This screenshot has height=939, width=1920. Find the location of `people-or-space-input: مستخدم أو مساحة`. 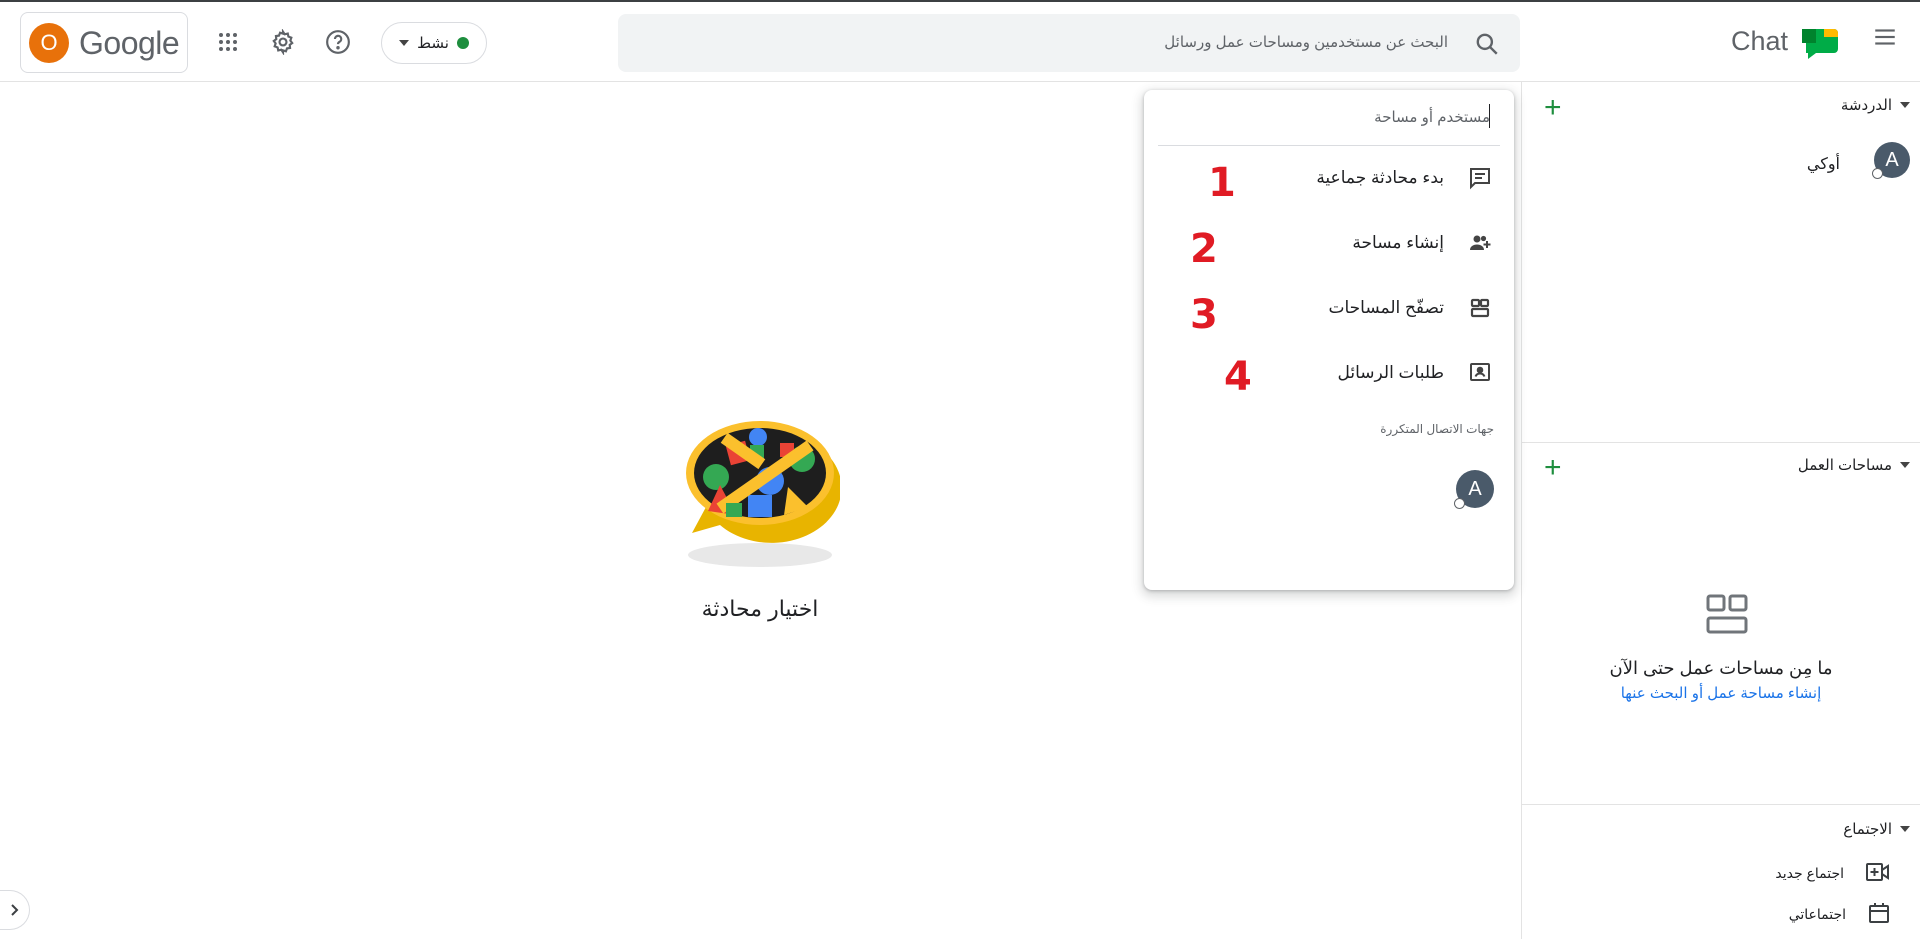

people-or-space-input: مستخدم أو مساحة is located at coordinates (1329, 118).